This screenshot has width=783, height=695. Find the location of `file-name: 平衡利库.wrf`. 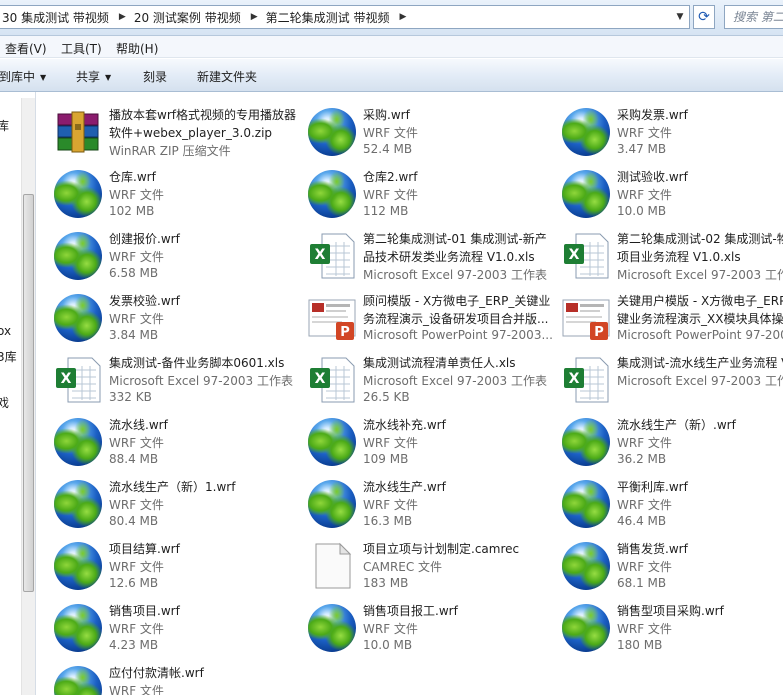

file-name: 平衡利库.wrf is located at coordinates (652, 487).